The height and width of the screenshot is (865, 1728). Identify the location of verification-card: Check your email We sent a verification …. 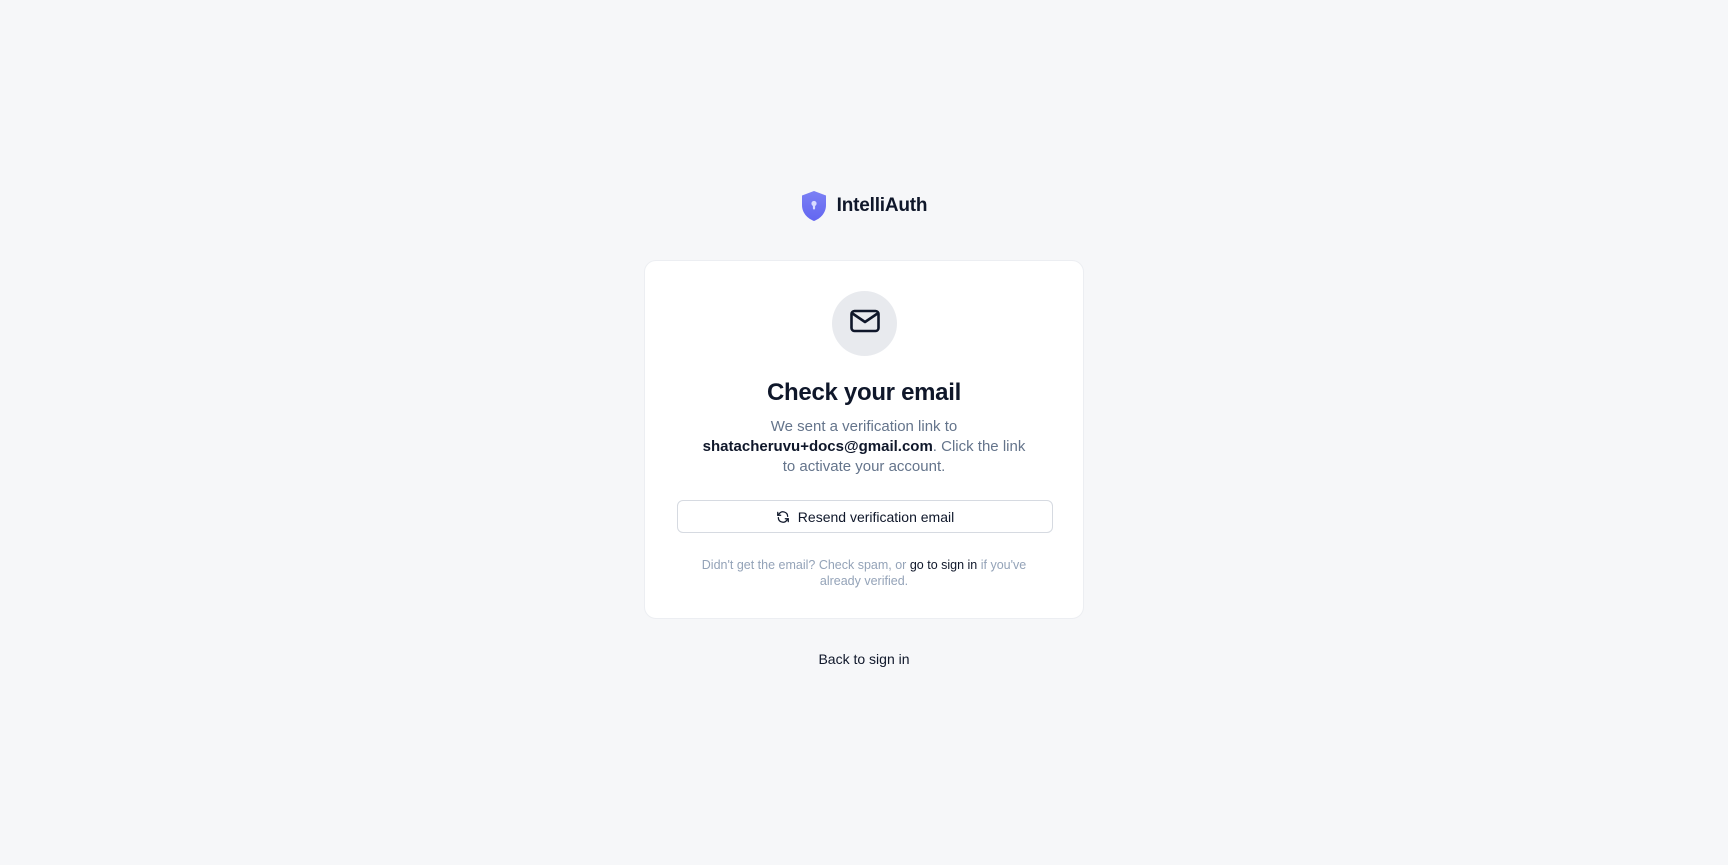
(864, 439).